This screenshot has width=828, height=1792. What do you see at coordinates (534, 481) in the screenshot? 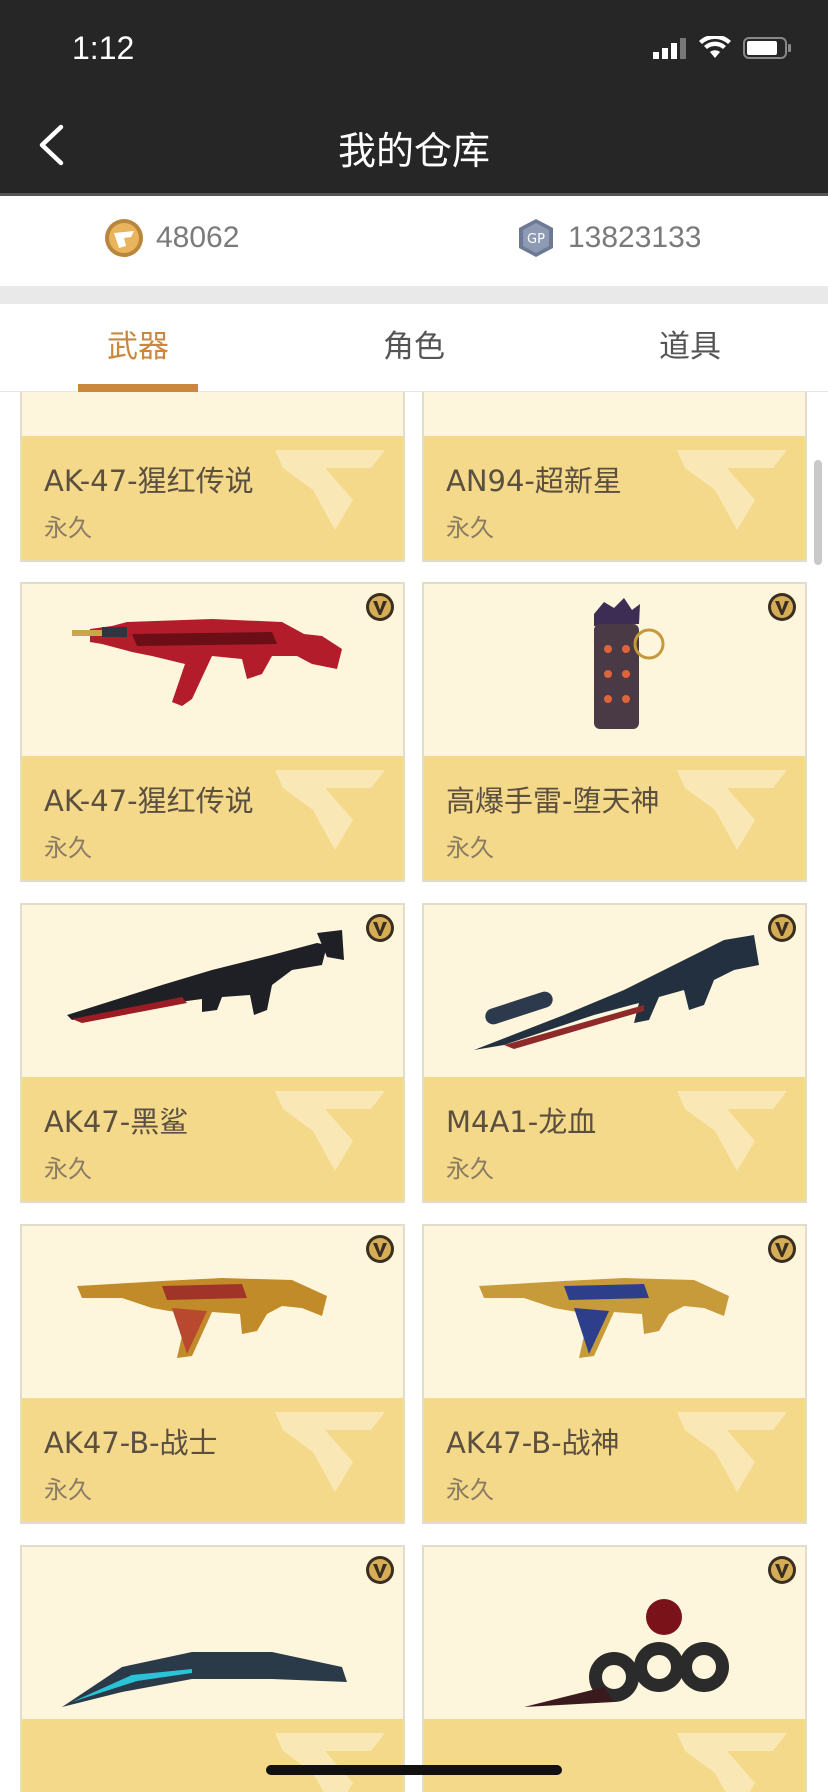
I see `weapon-name: AN94-超新星` at bounding box center [534, 481].